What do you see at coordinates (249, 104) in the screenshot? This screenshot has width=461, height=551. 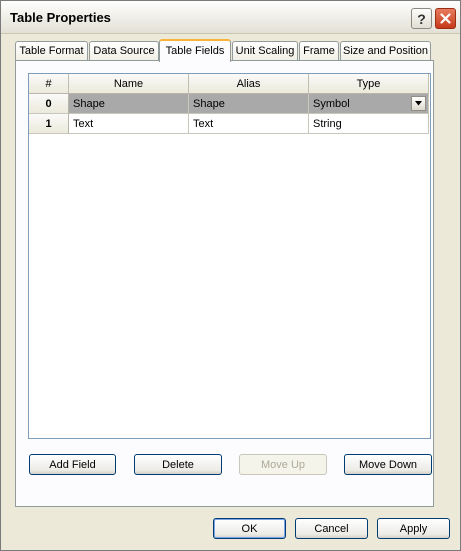 I see `field-alias-cell: Shape` at bounding box center [249, 104].